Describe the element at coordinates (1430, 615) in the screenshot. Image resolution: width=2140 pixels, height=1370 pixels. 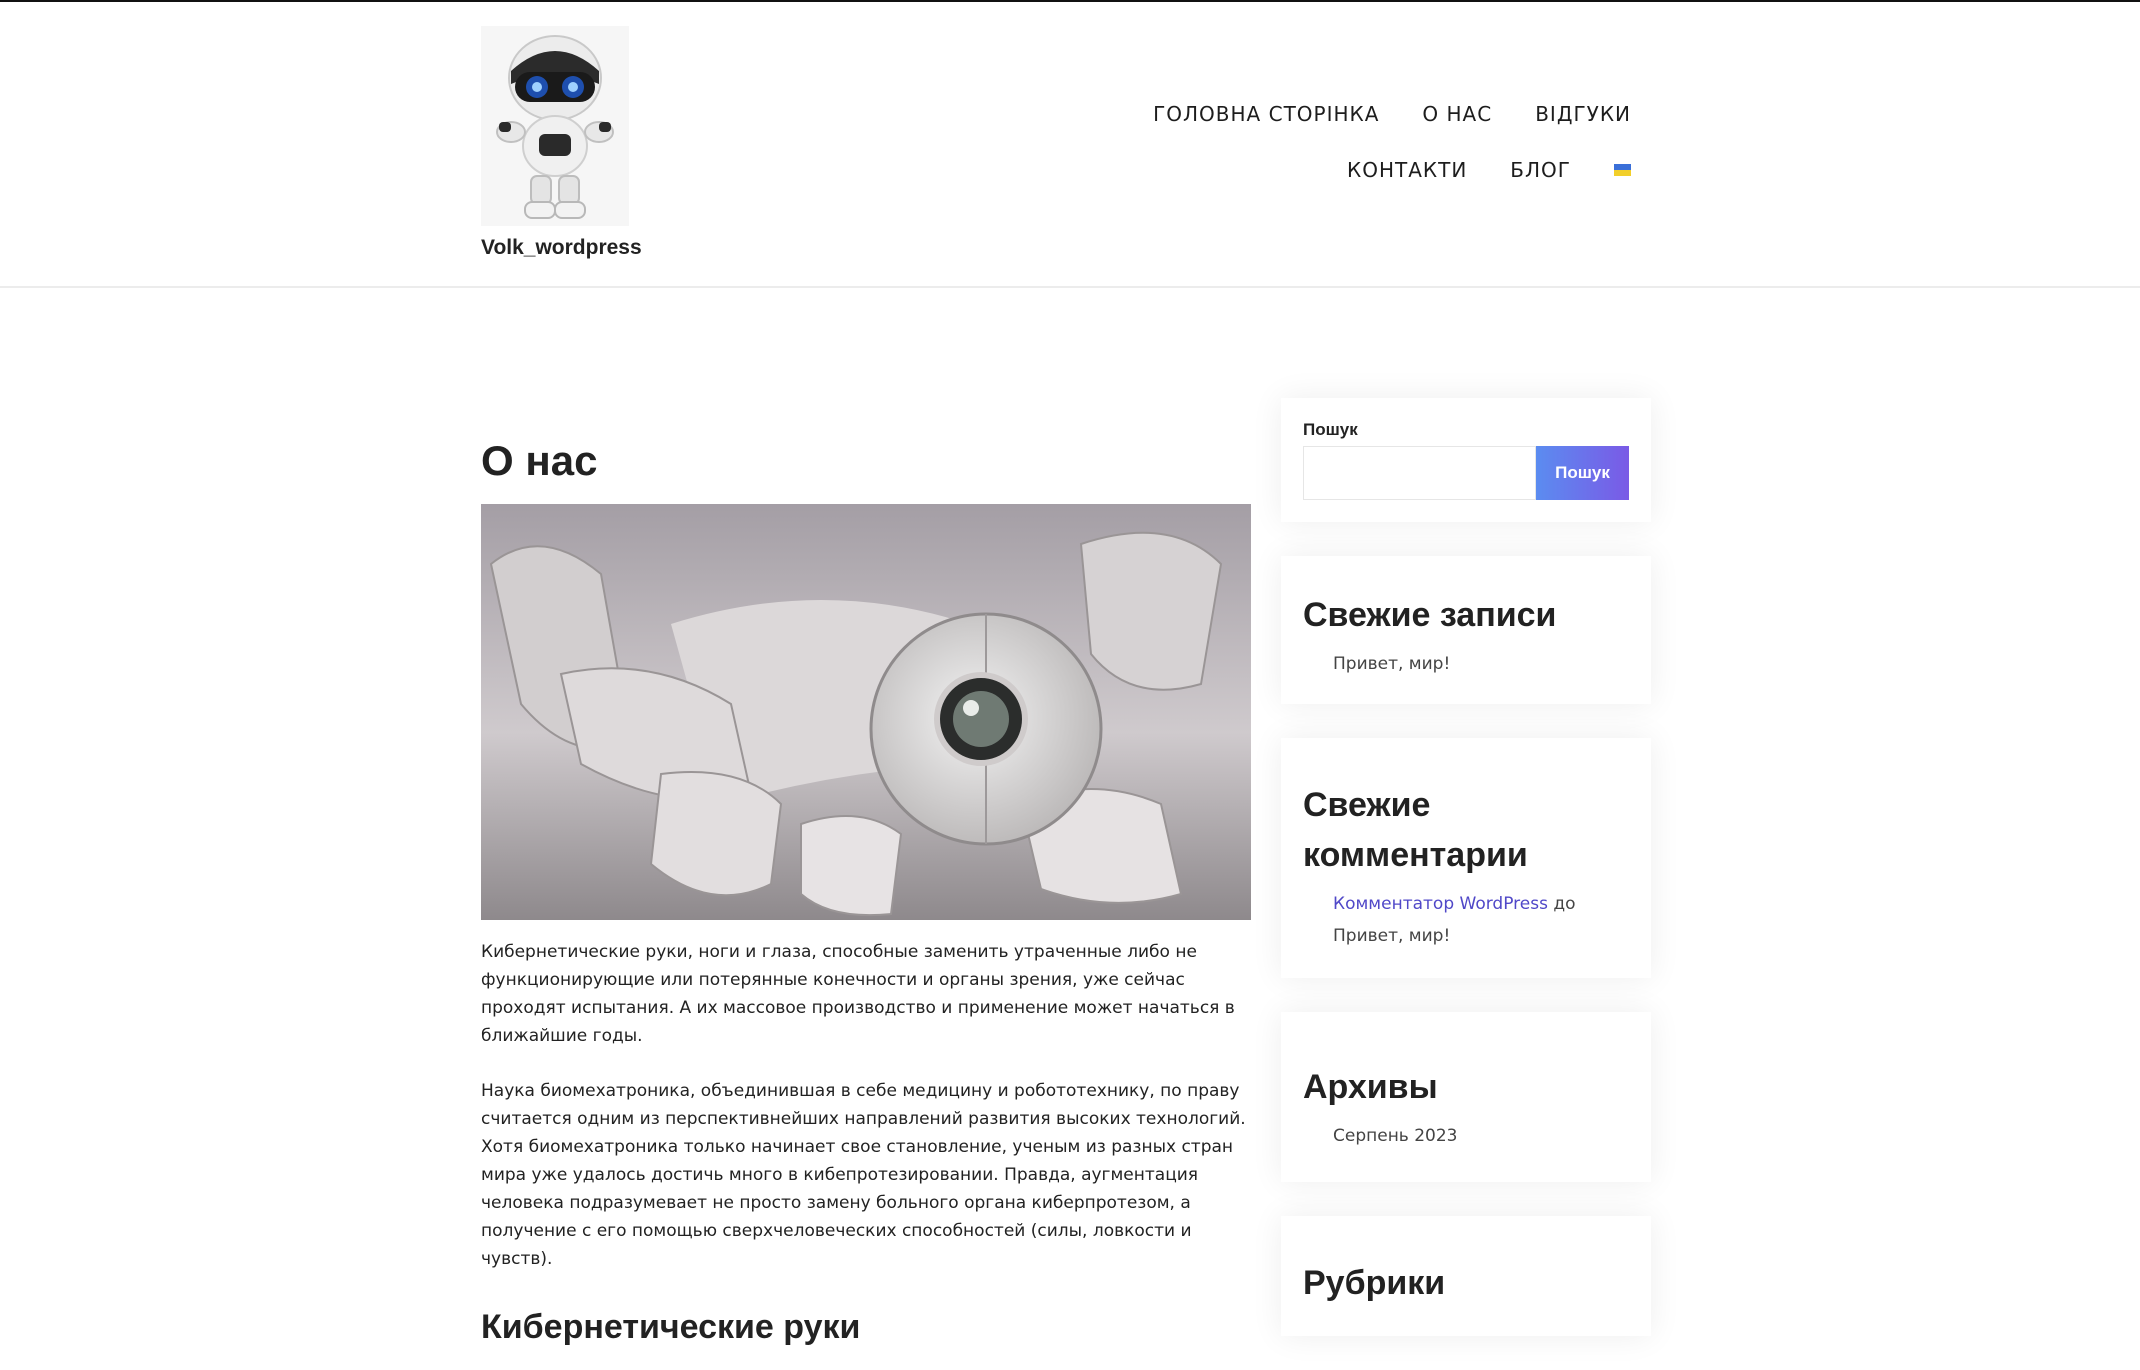
I see `recent-posts-title: Свежие записи` at that location.